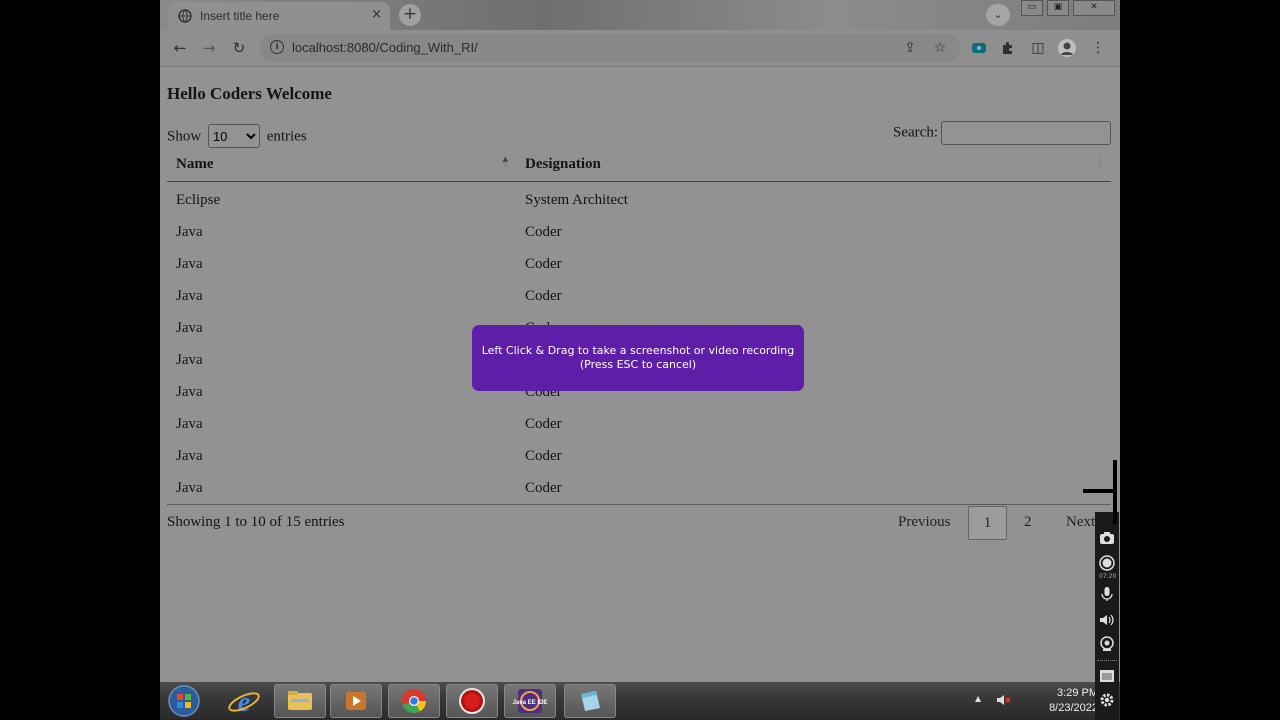 Image resolution: width=1280 pixels, height=720 pixels. Describe the element at coordinates (185, 16) in the screenshot. I see `globe-icon` at that location.